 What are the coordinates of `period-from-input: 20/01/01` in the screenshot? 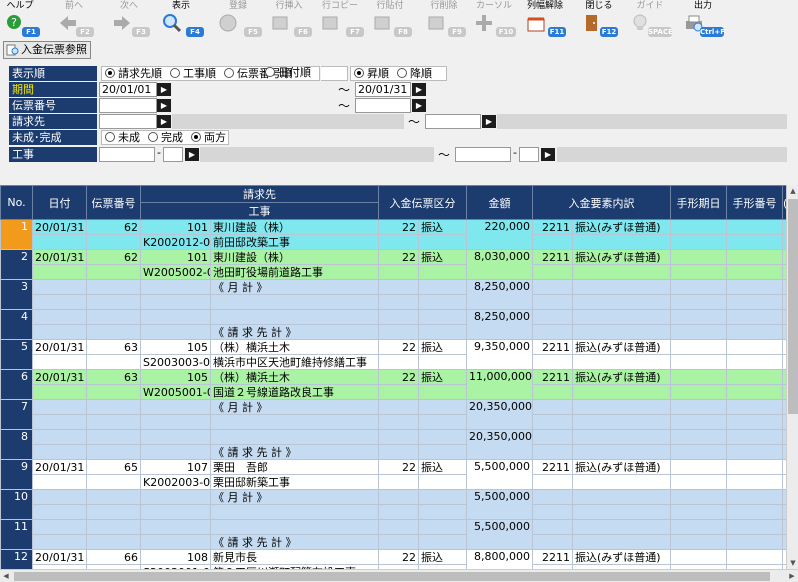 It's located at (128, 89).